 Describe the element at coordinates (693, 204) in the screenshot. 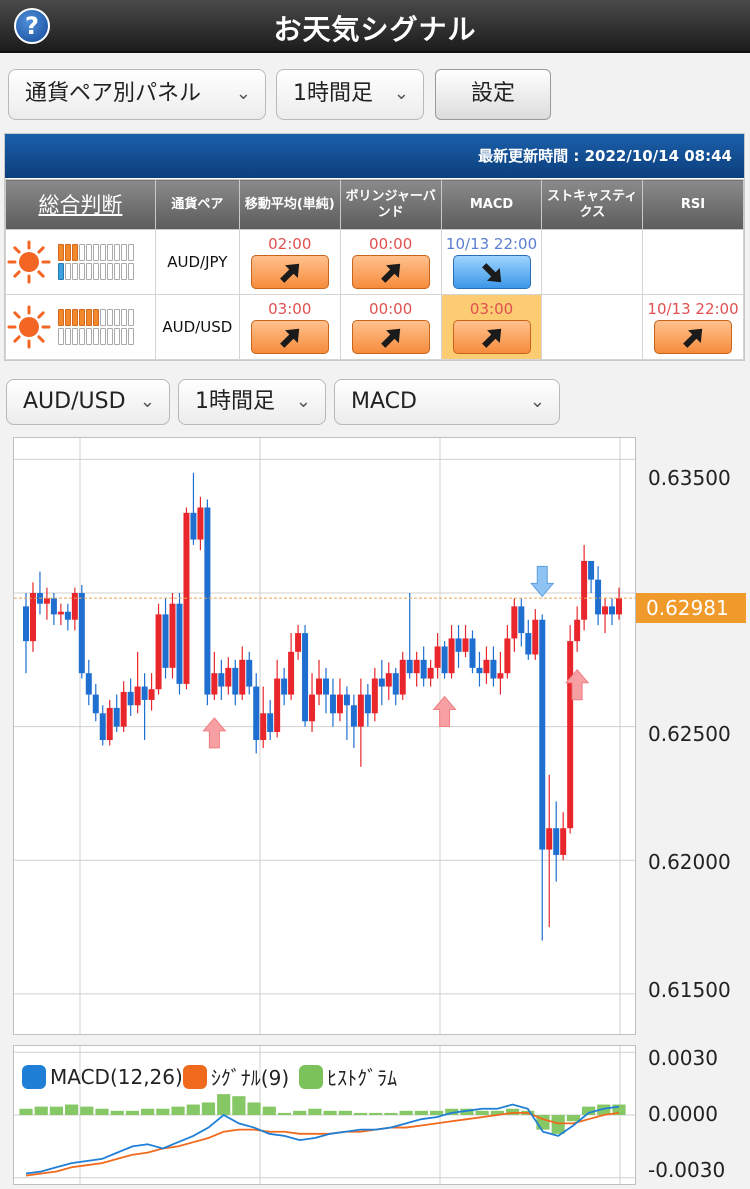

I see `col-header-rsi: RSI` at that location.